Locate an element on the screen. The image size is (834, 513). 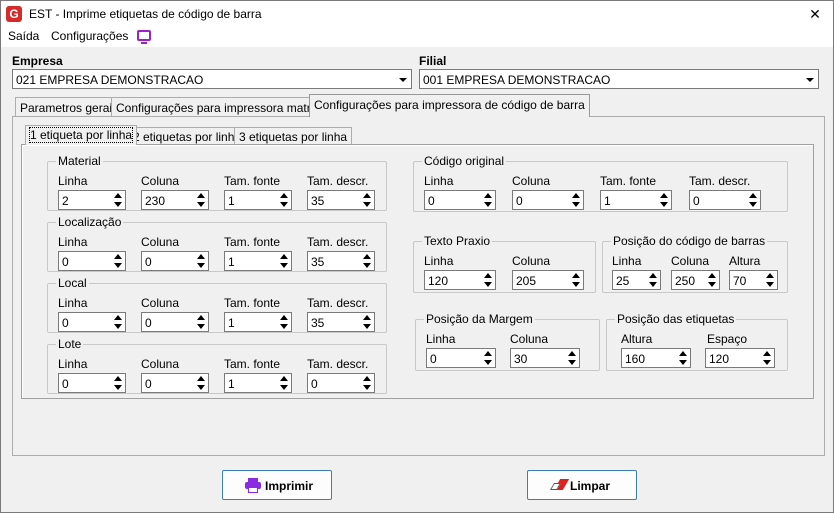
filial-select: 001 EMPRESA DEMONSTRACAO is located at coordinates (619, 79).